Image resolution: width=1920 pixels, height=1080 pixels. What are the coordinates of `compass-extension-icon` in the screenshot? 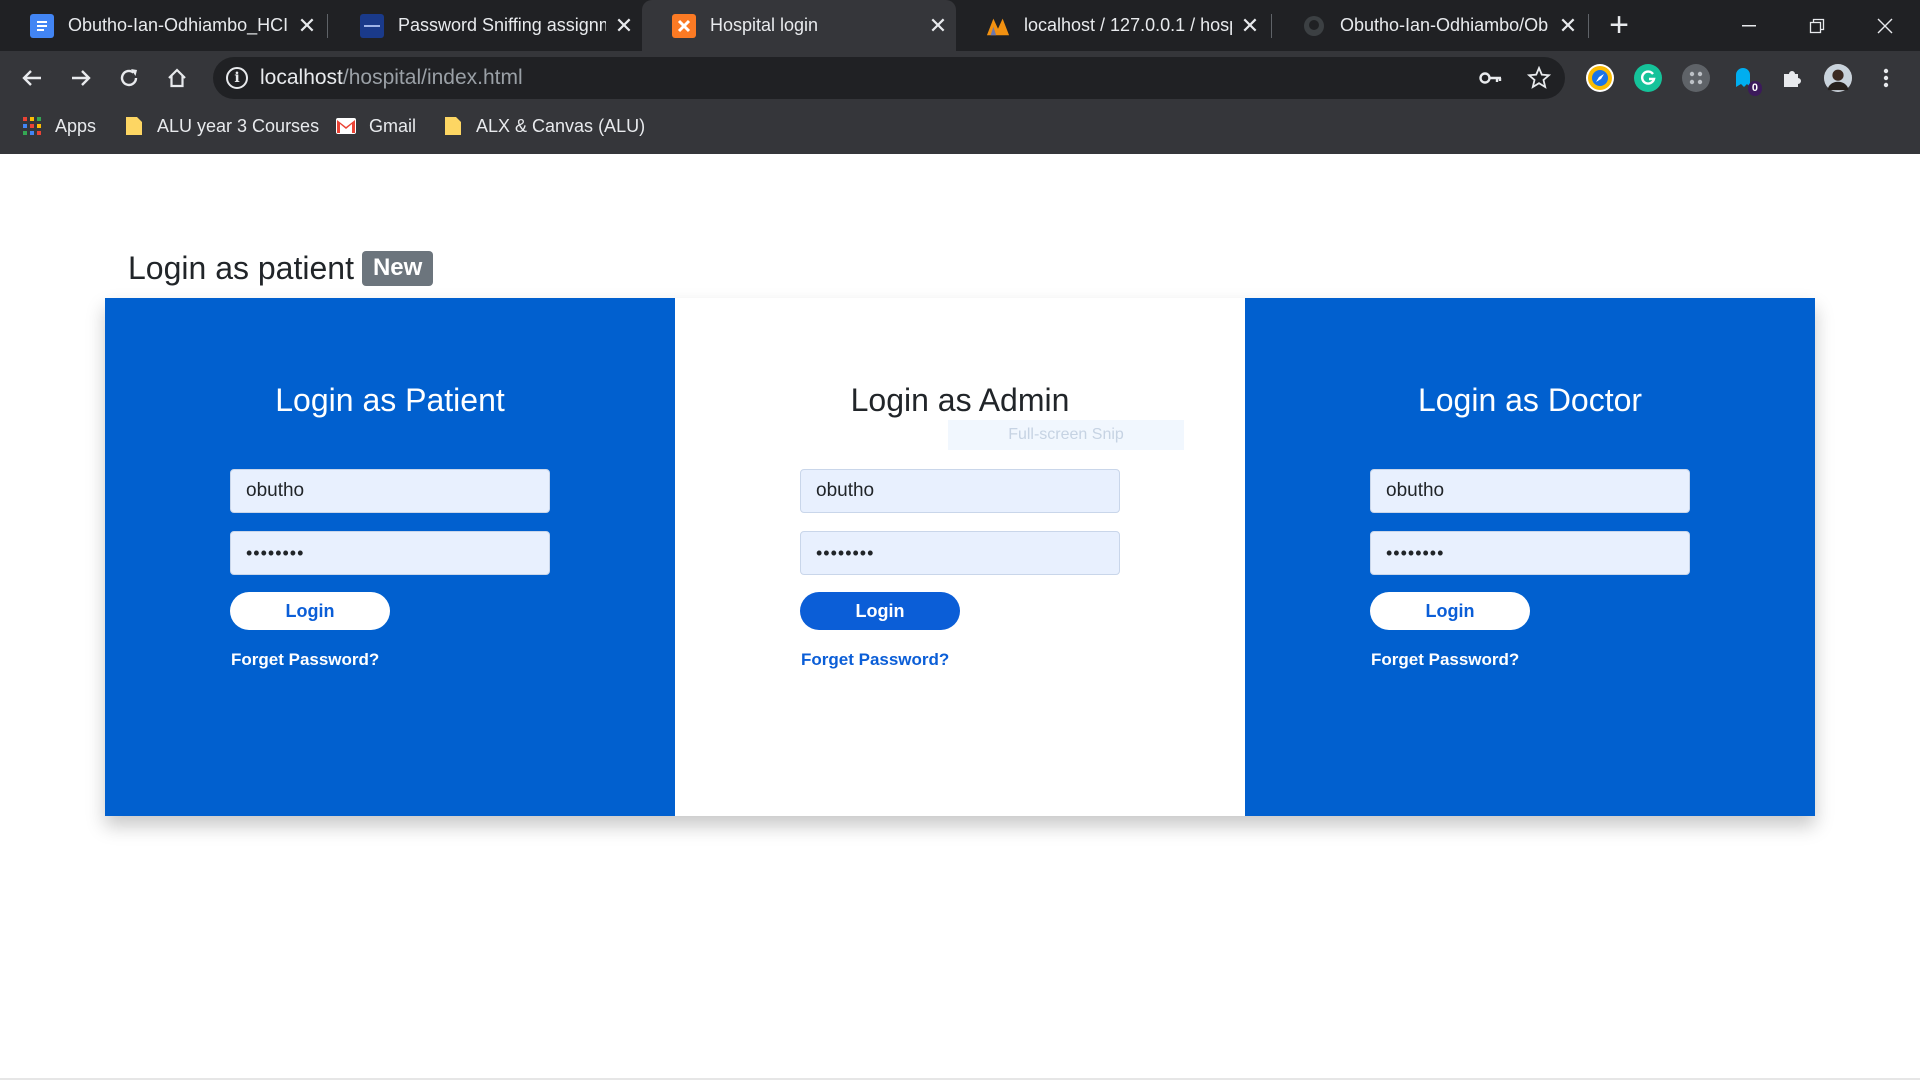 It's located at (1600, 78).